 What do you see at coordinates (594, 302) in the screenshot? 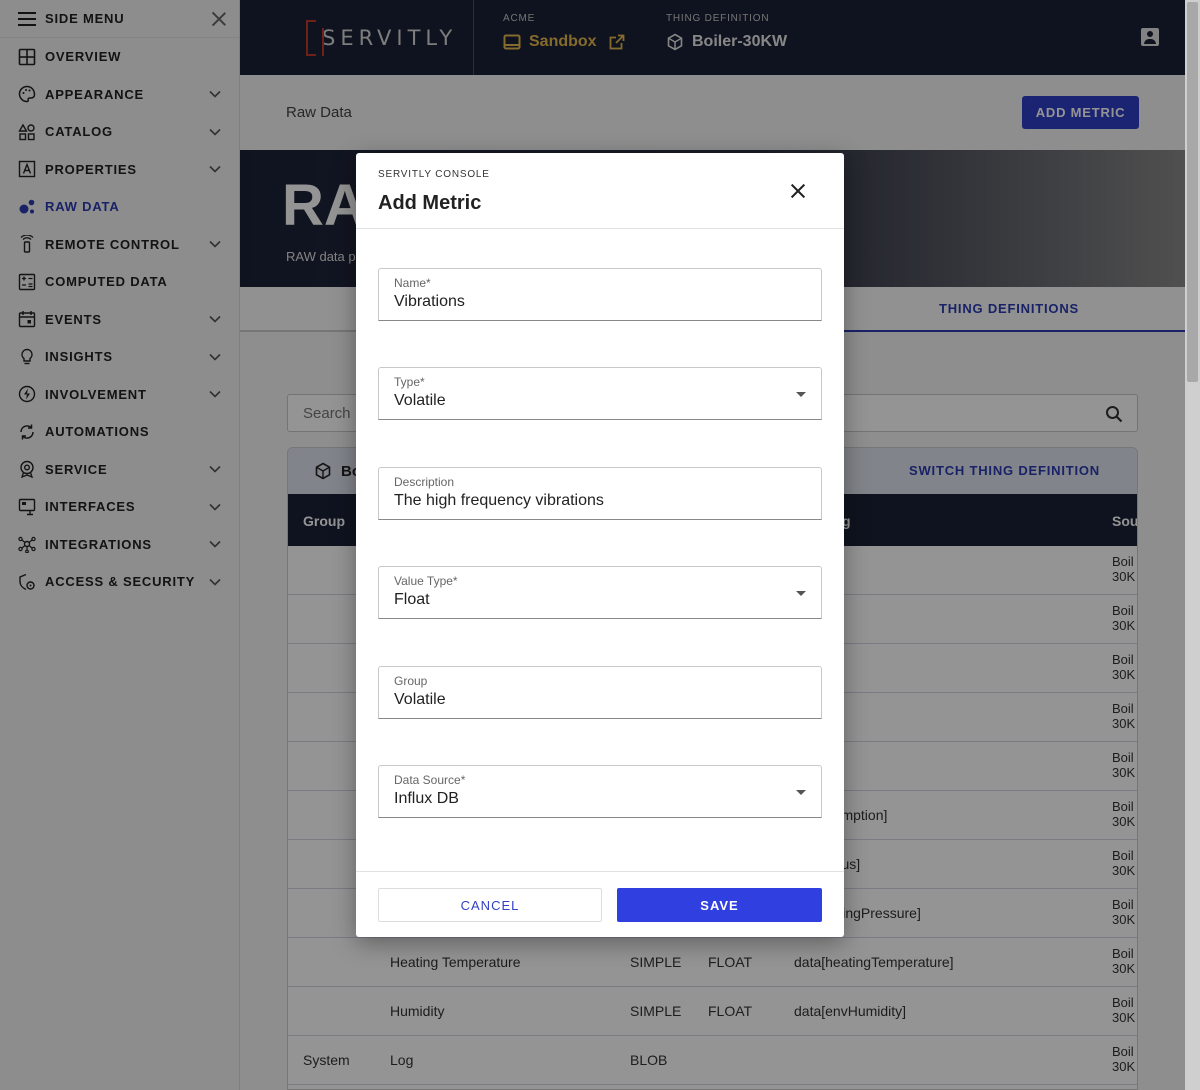
I see `name-input` at bounding box center [594, 302].